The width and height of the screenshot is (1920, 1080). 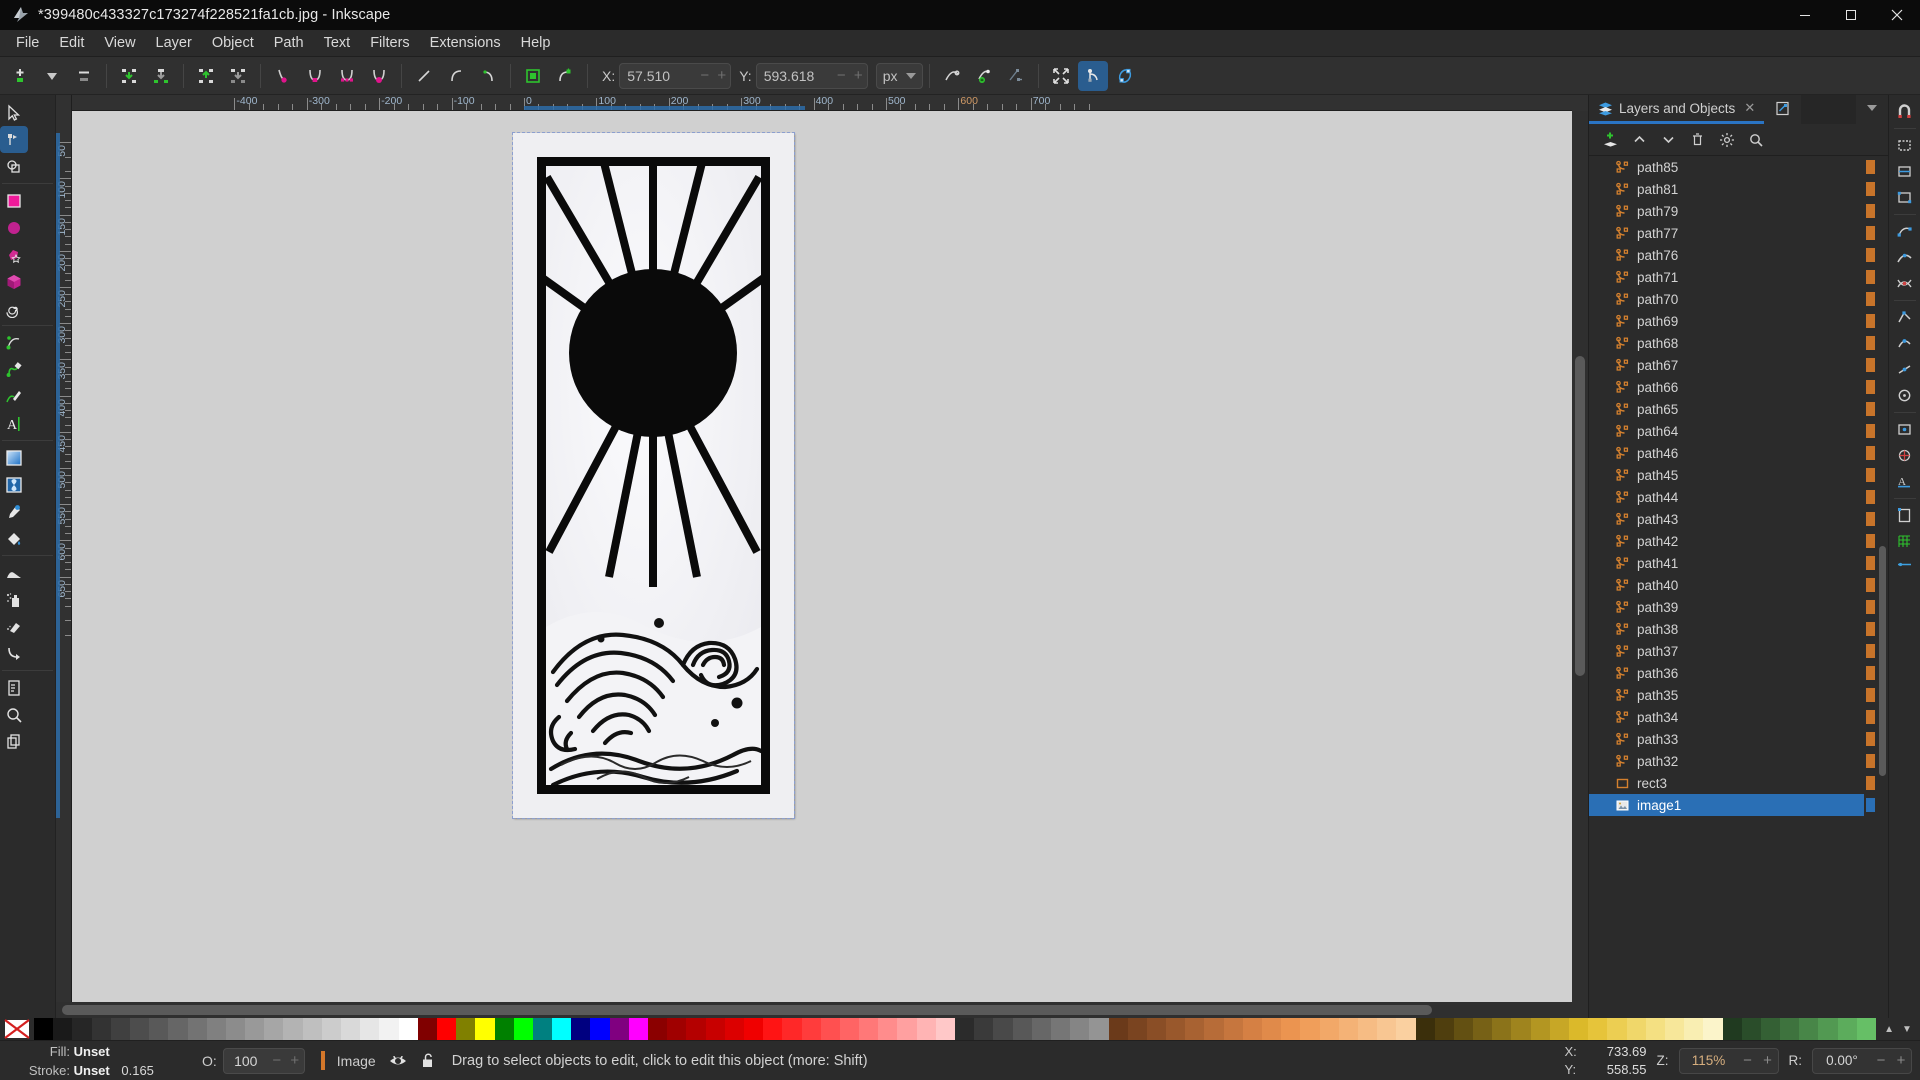 I want to click on menu-extensions: Extensions, so click(x=465, y=43).